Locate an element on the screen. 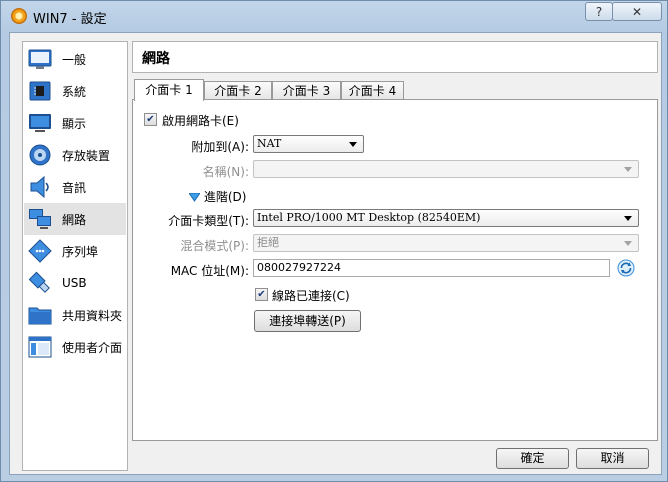 This screenshot has height=482, width=668. tab-adapter-2: 介面卡 2 is located at coordinates (238, 90).